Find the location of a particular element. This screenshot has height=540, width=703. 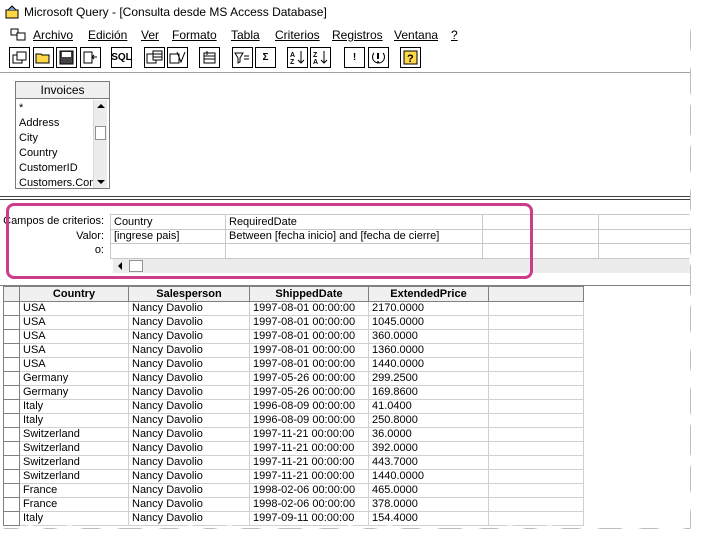

show-criteria-button is located at coordinates (177, 57).